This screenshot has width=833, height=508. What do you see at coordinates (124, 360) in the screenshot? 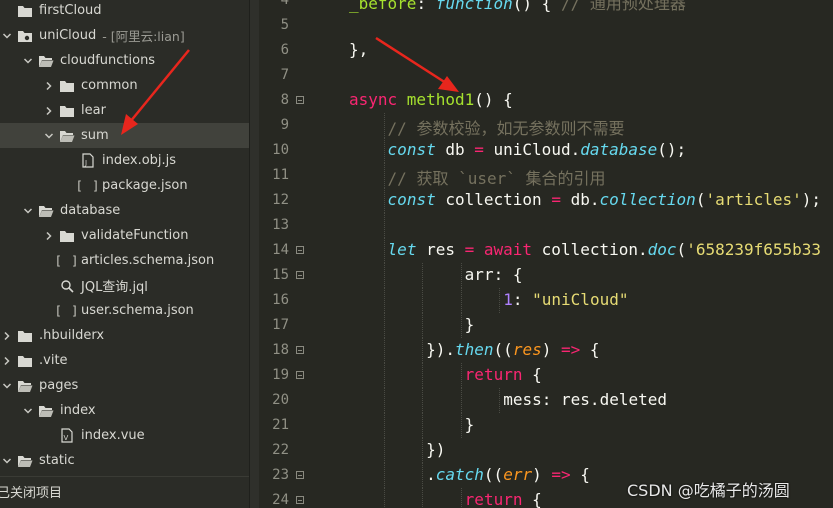
I see `tree-item: .vite` at bounding box center [124, 360].